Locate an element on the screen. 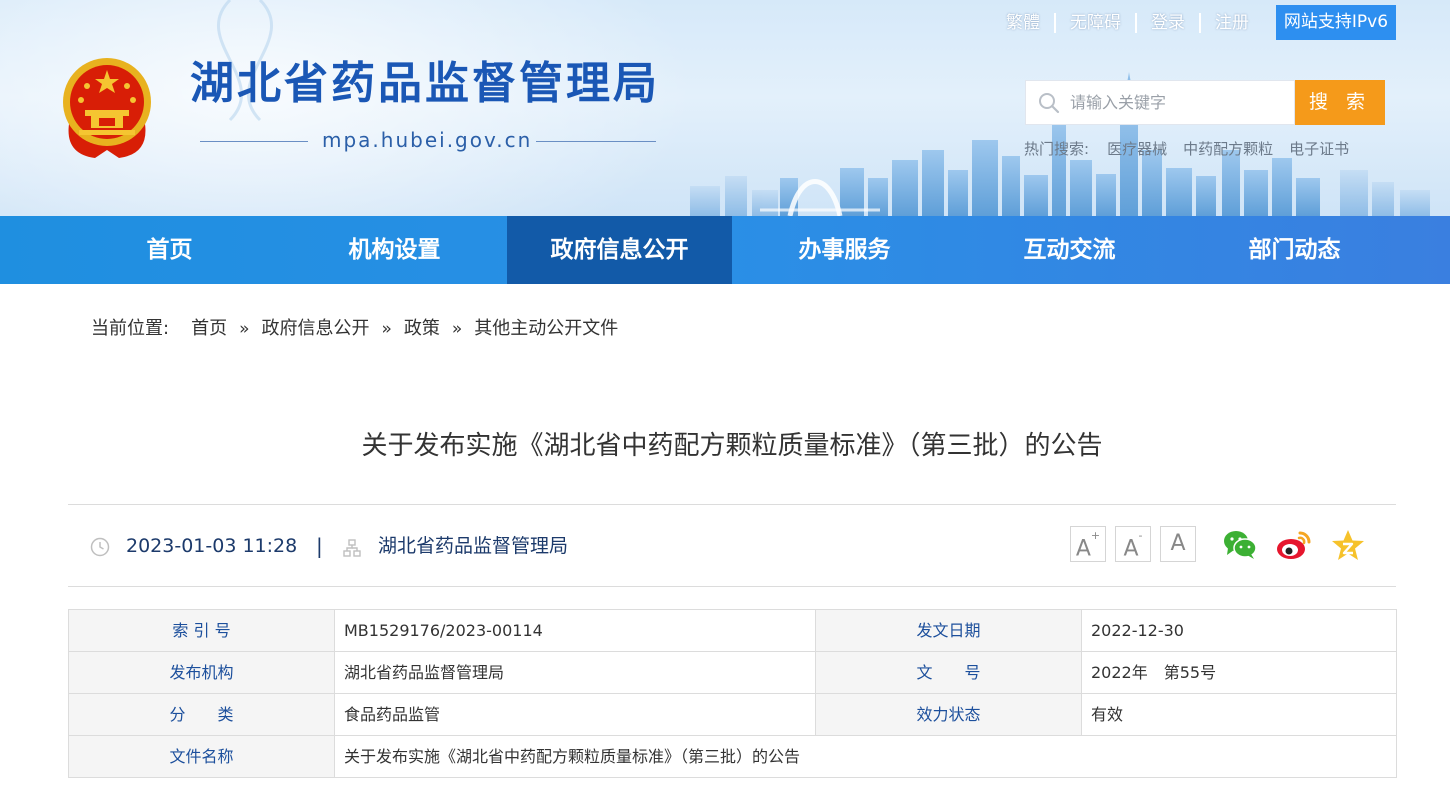 The image size is (1450, 793). site-title: 湖北省药品监督管理局 is located at coordinates (425, 84).